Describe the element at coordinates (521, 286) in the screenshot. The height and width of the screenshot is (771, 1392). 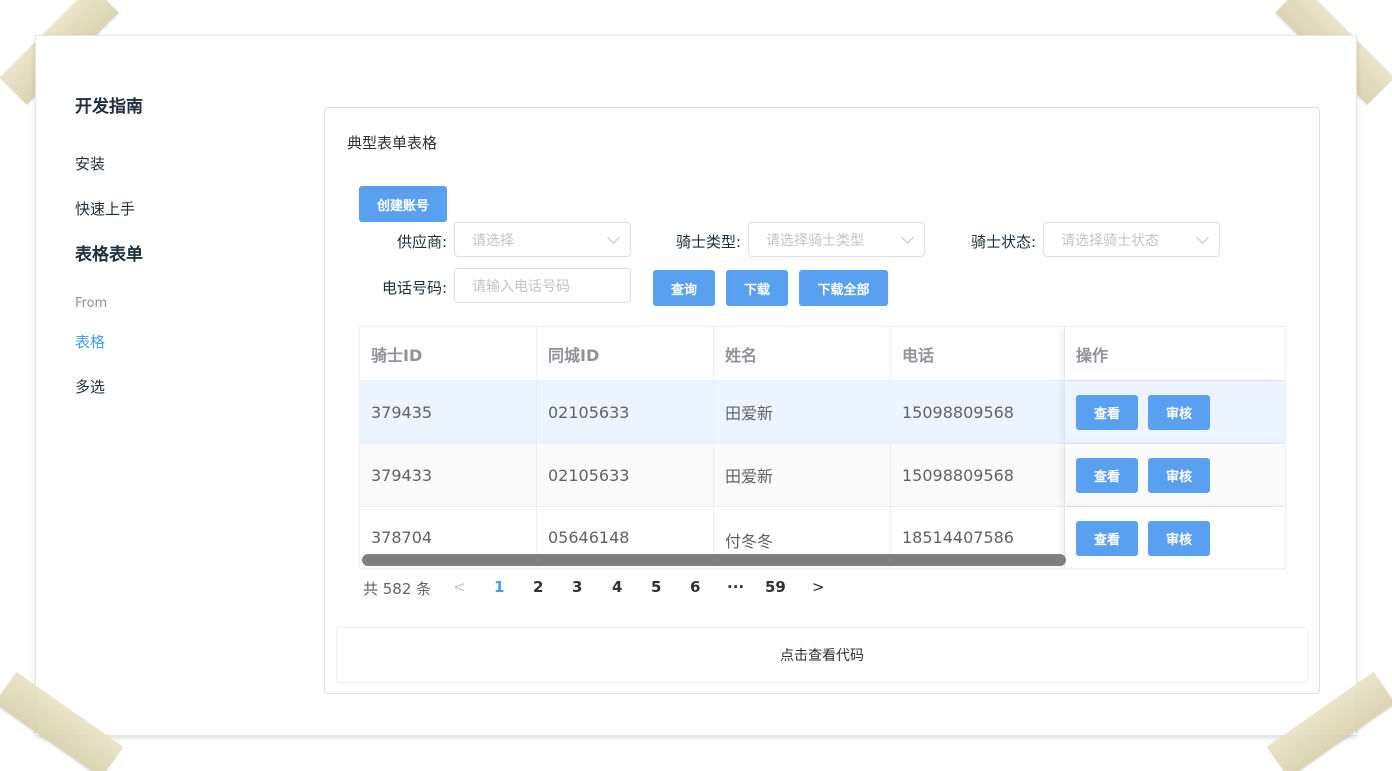
I see `phone-placeholder: 请输入电话号码` at that location.